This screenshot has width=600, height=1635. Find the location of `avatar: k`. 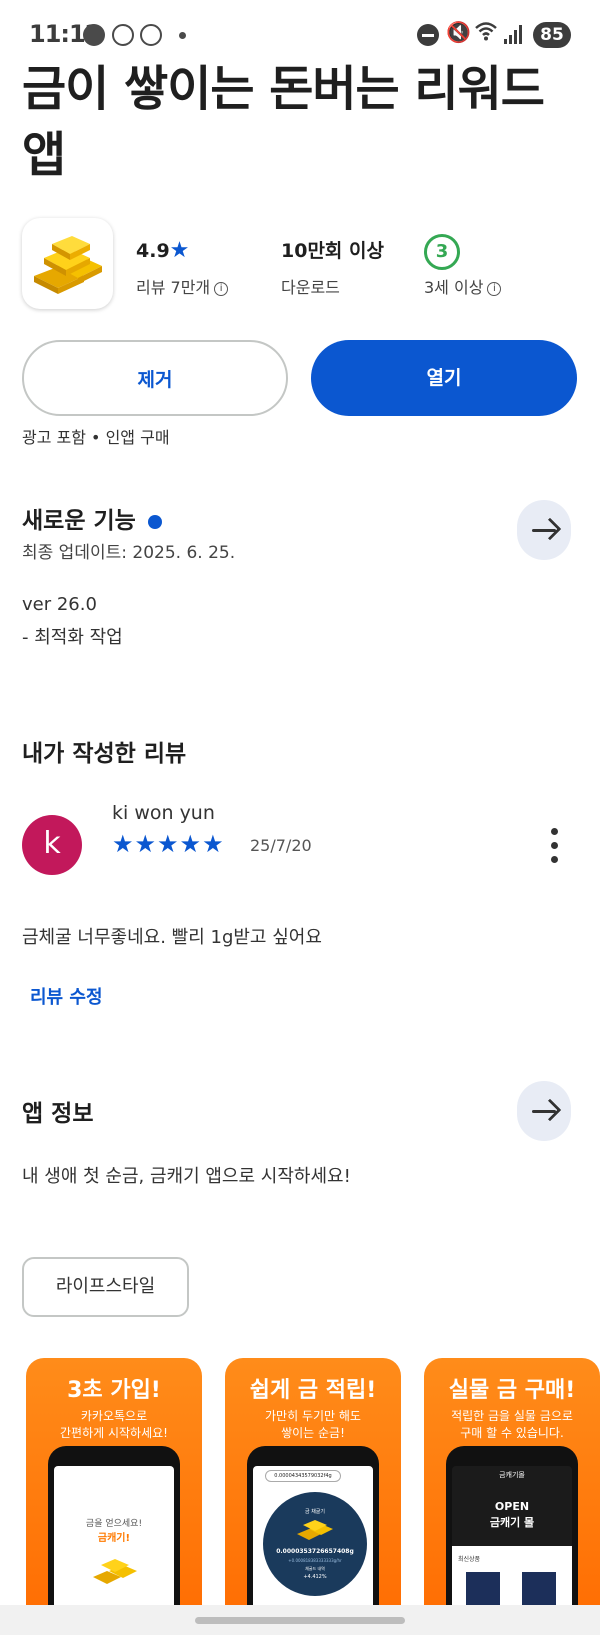

avatar: k is located at coordinates (52, 845).